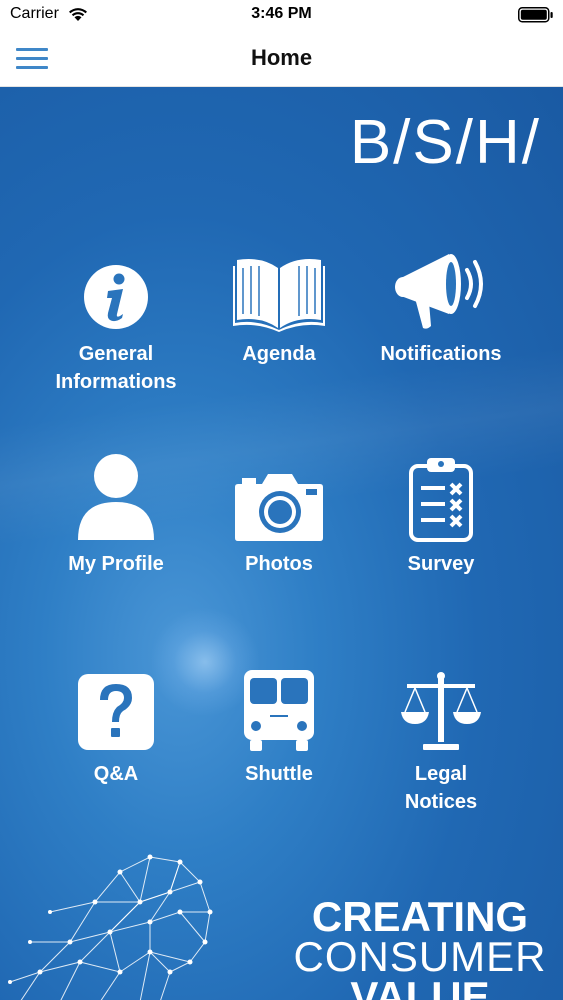 This screenshot has width=563, height=1000. I want to click on tile-shuttle: Shuttle, so click(279, 747).